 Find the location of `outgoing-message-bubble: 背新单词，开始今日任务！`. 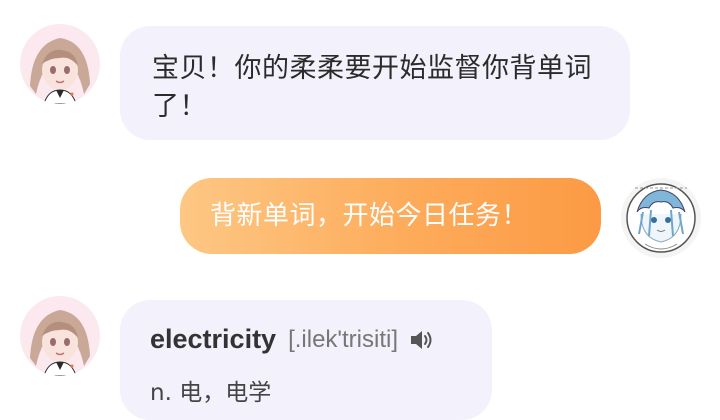

outgoing-message-bubble: 背新单词，开始今日任务！ is located at coordinates (390, 216).